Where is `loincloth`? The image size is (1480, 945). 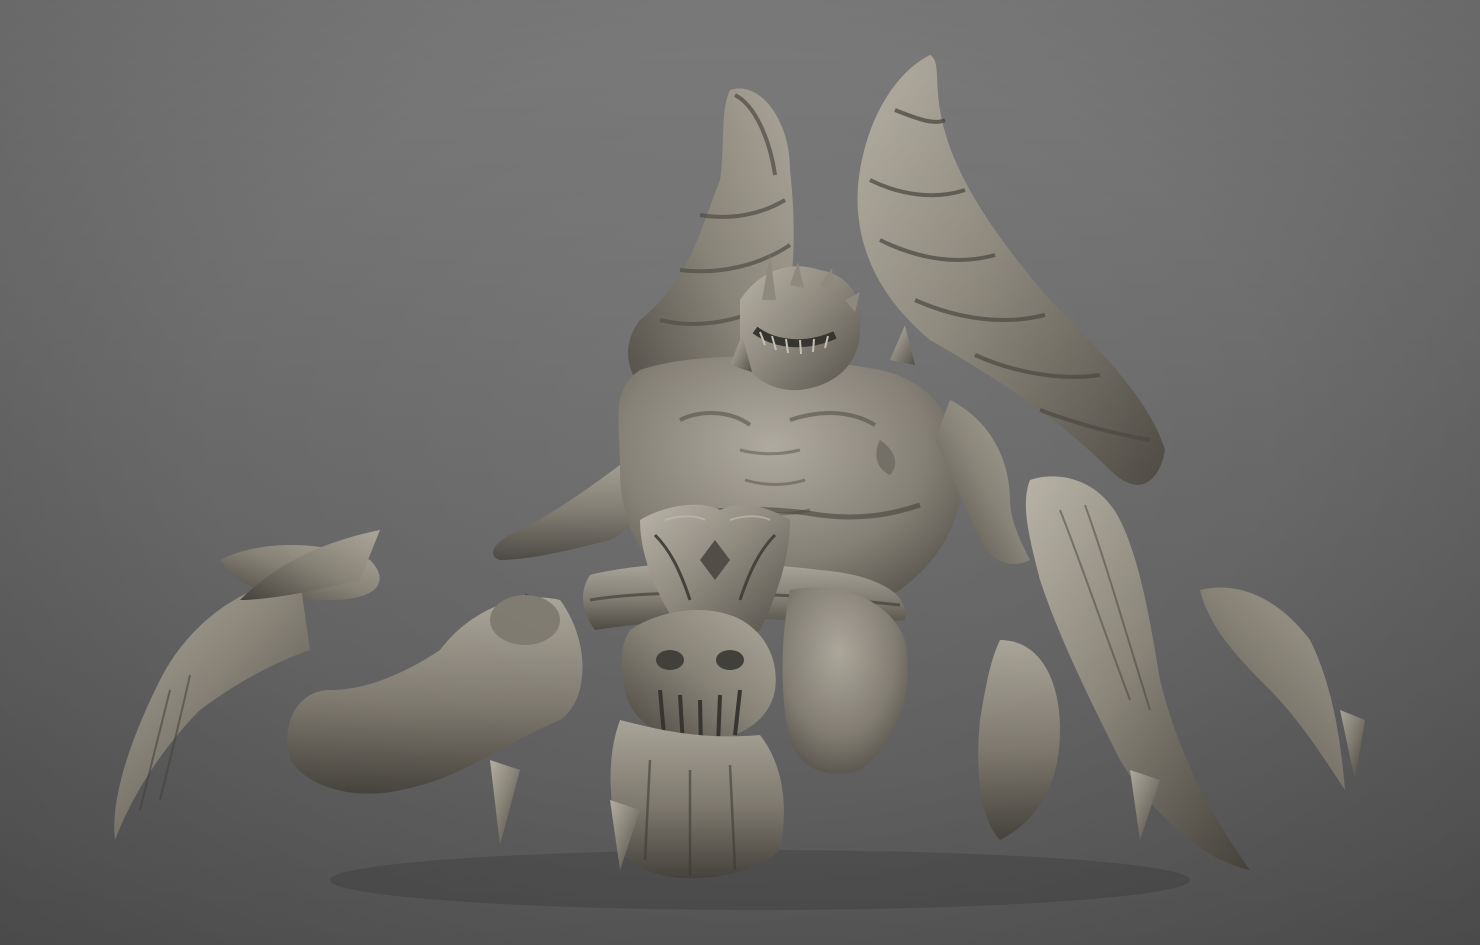 loincloth is located at coordinates (697, 799).